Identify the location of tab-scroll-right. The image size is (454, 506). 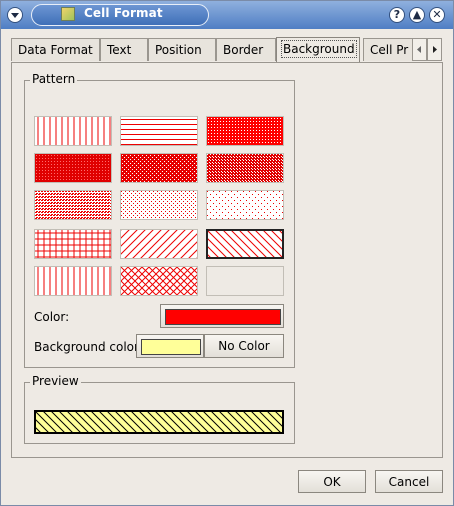
(434, 49).